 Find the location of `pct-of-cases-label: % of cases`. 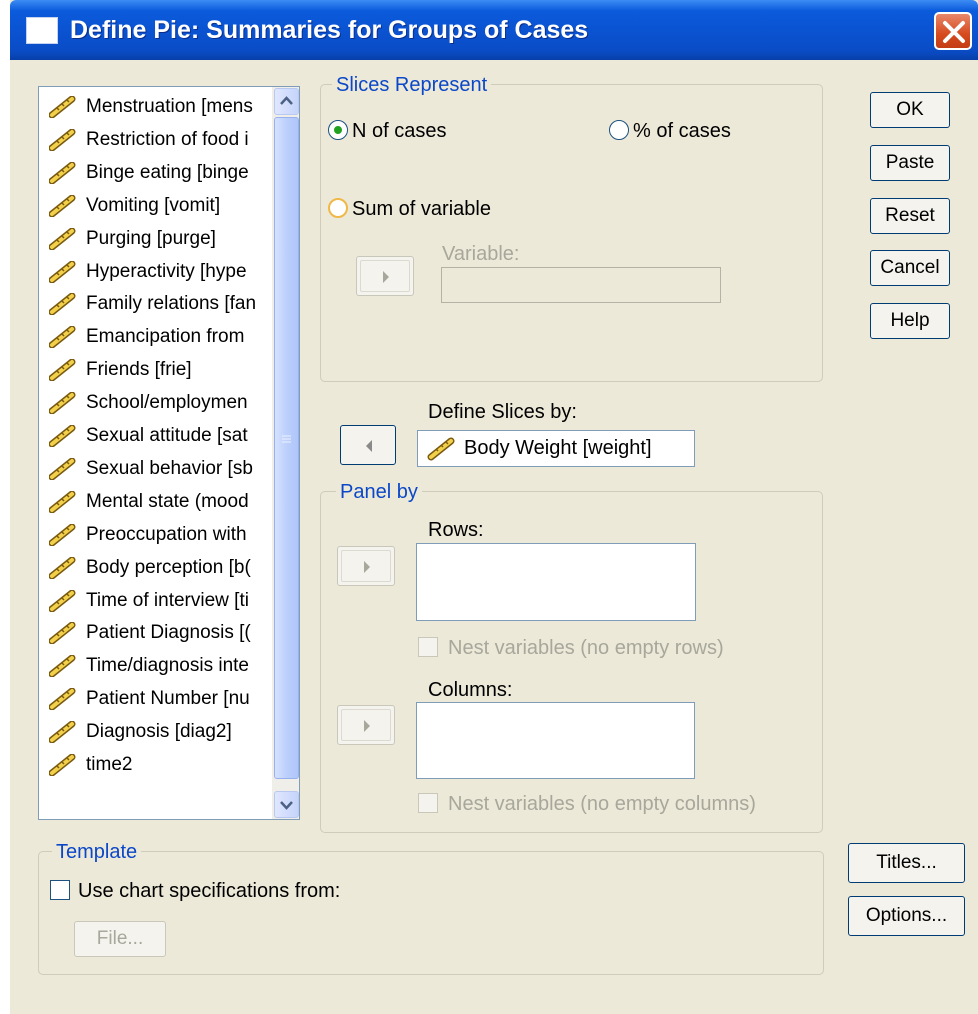

pct-of-cases-label: % of cases is located at coordinates (682, 131).